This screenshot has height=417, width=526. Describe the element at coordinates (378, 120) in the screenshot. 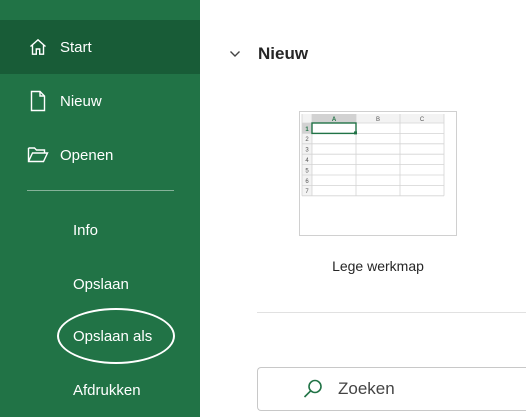

I see `column-header-label: B` at that location.